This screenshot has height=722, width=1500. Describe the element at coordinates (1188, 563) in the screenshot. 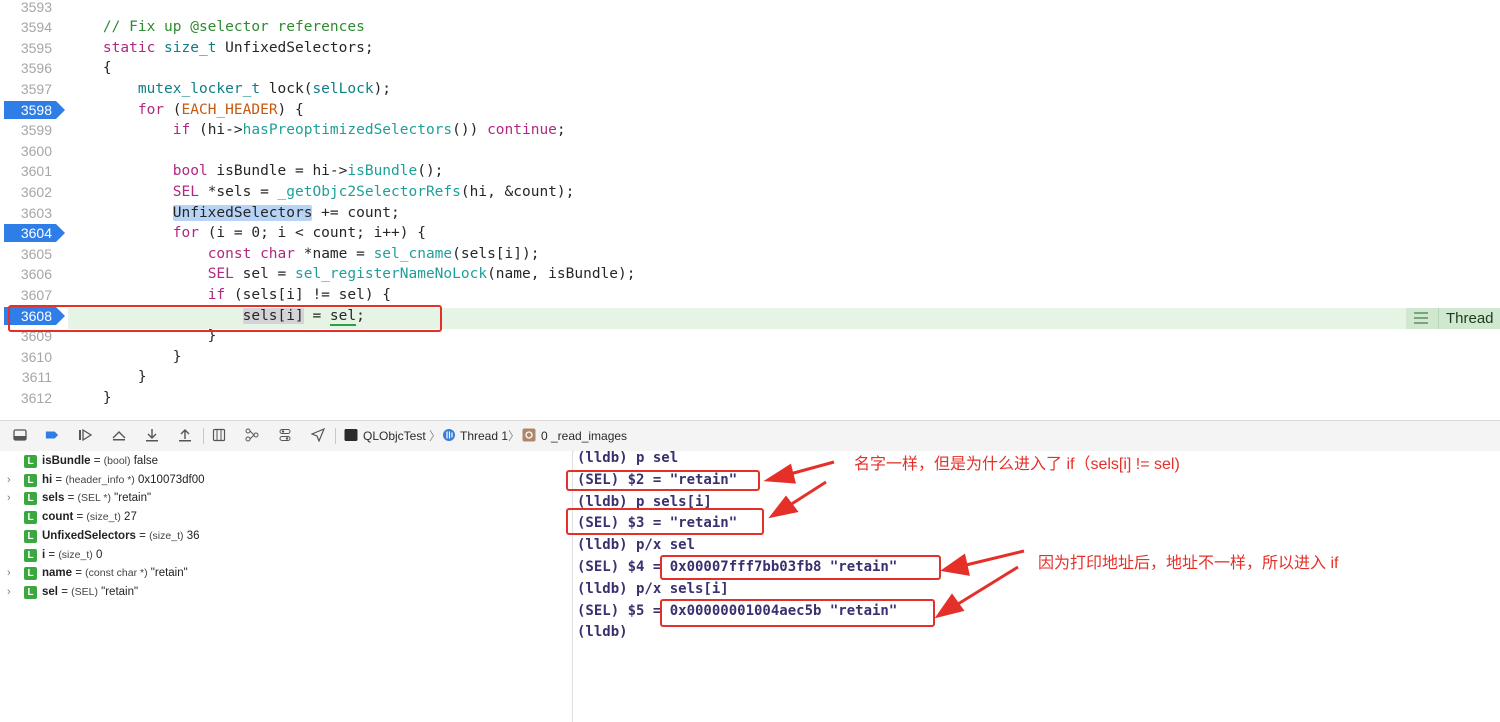

I see `annotation-note-2: 因为打印地址后，地址不一样，所以进入 if` at that location.